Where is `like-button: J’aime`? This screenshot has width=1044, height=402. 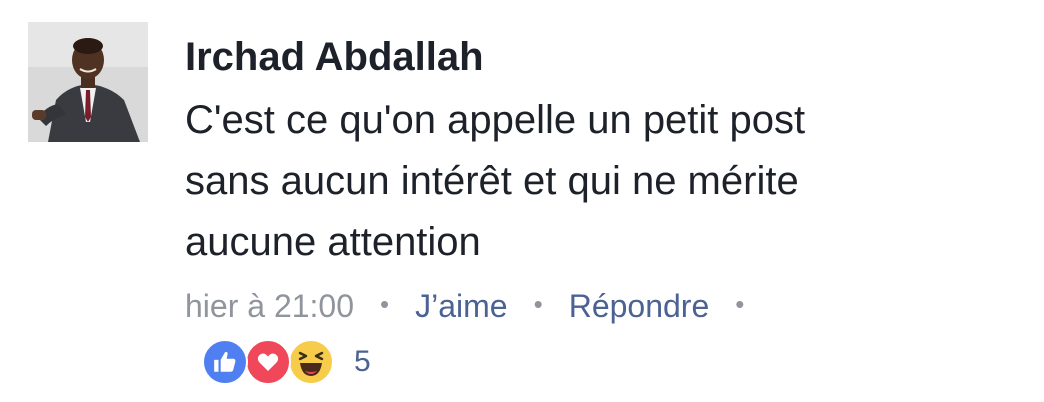
like-button: J’aime is located at coordinates (461, 306).